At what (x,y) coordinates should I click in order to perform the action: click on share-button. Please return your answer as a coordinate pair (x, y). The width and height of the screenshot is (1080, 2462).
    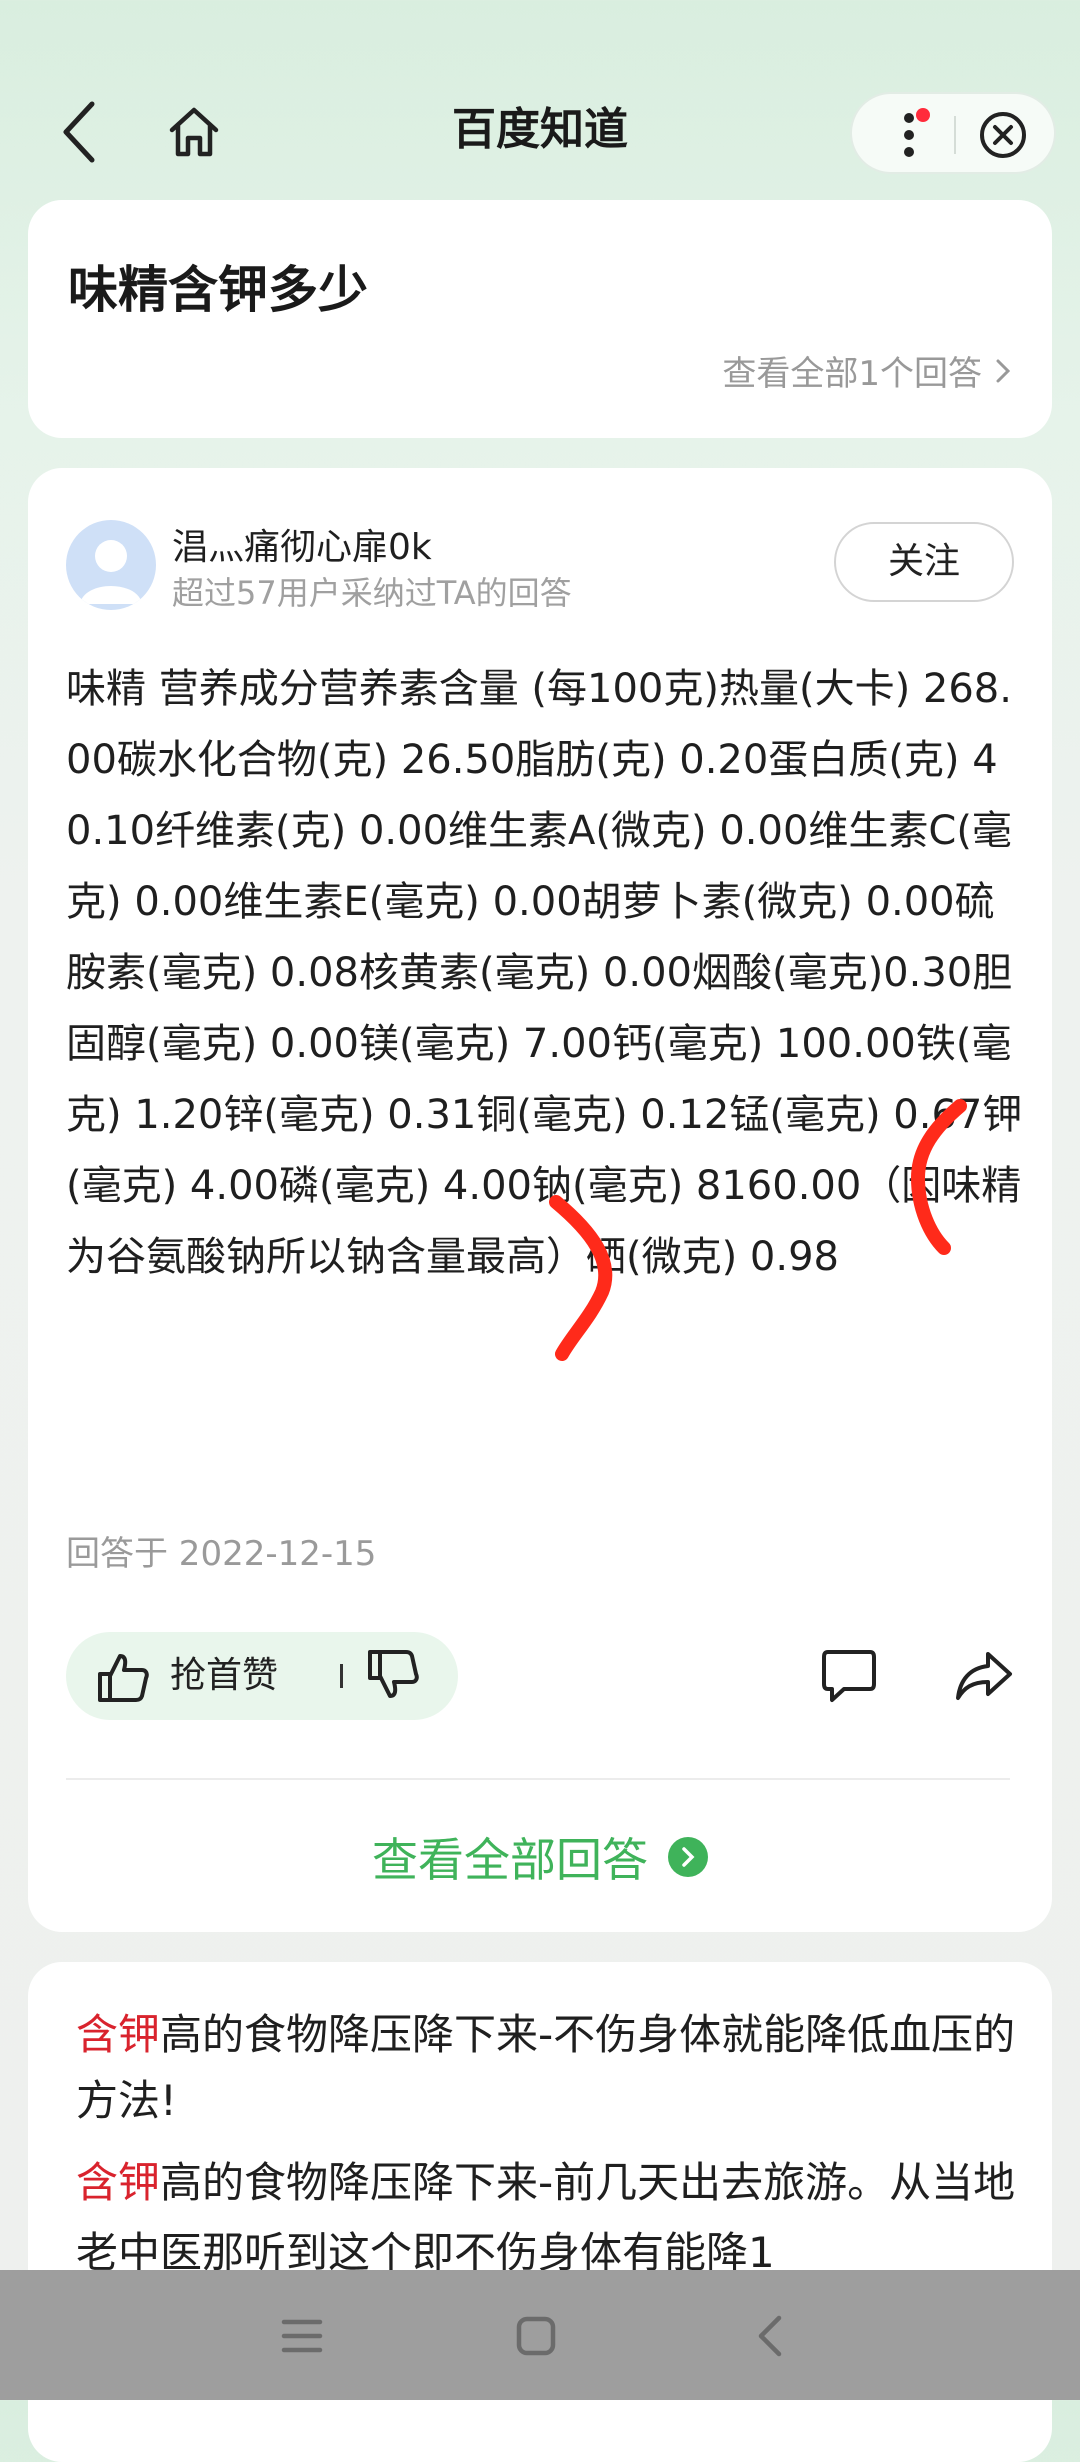
    Looking at the image, I should click on (984, 1678).